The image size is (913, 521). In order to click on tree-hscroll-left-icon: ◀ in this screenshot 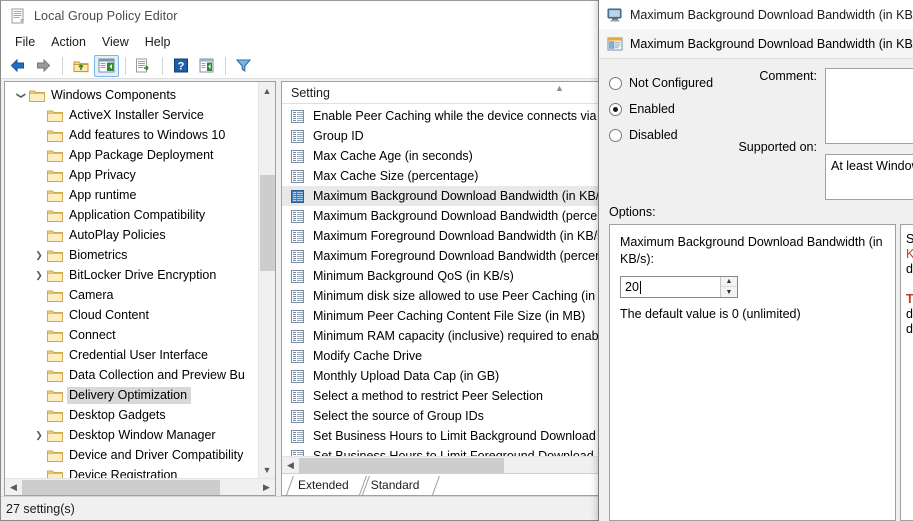, I will do `click(13, 487)`.